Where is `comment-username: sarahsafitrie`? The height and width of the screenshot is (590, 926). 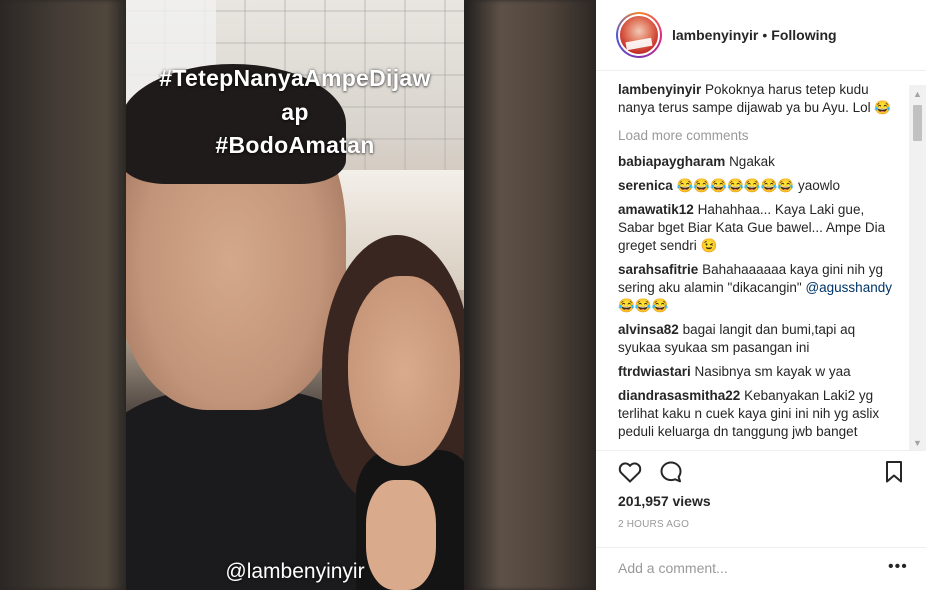
comment-username: sarahsafitrie is located at coordinates (658, 269).